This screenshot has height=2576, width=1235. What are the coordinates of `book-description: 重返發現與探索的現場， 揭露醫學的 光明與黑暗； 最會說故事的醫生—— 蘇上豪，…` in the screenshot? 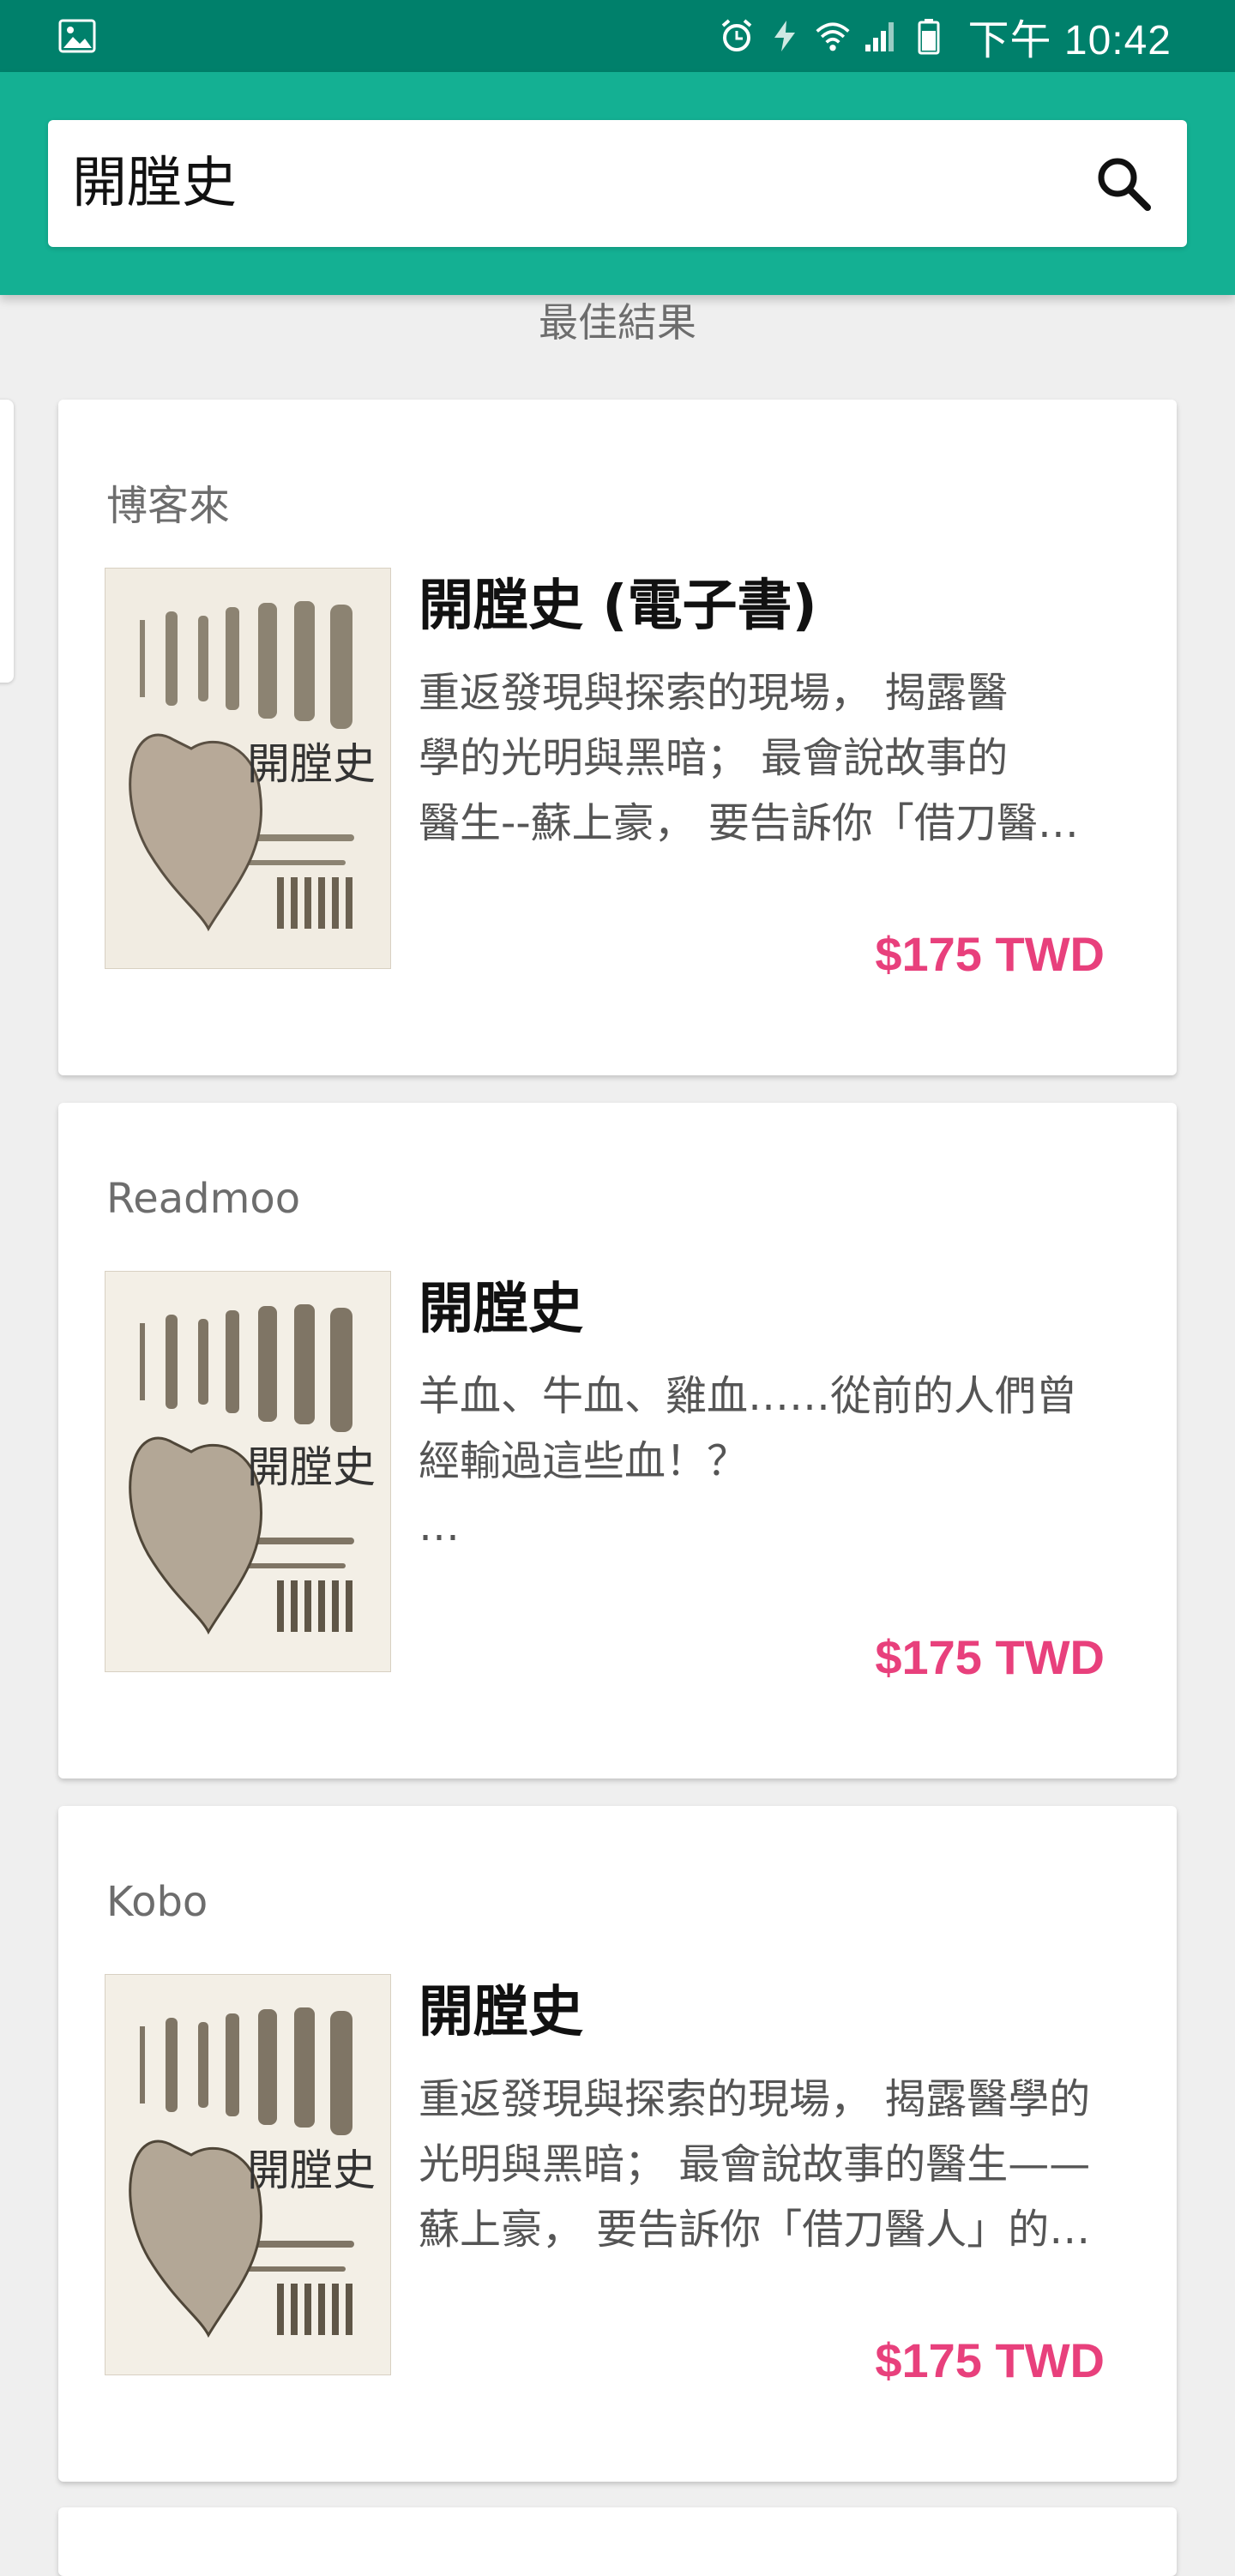 It's located at (755, 2164).